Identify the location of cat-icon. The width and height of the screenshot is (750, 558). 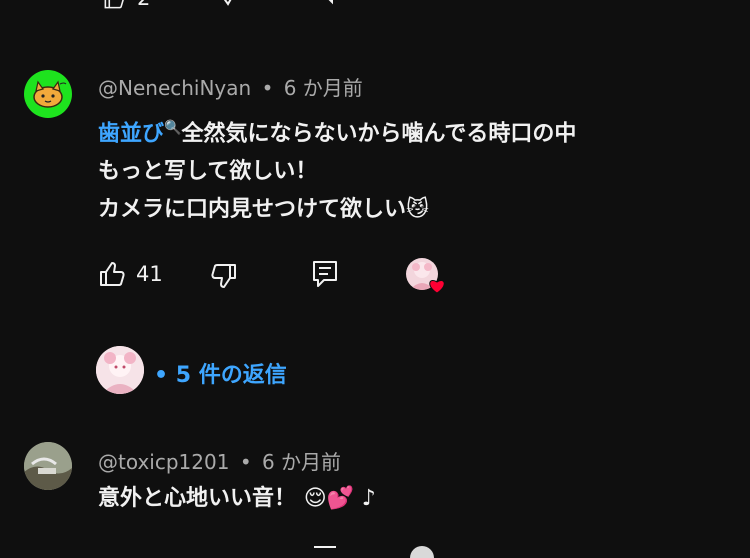
(50, 94).